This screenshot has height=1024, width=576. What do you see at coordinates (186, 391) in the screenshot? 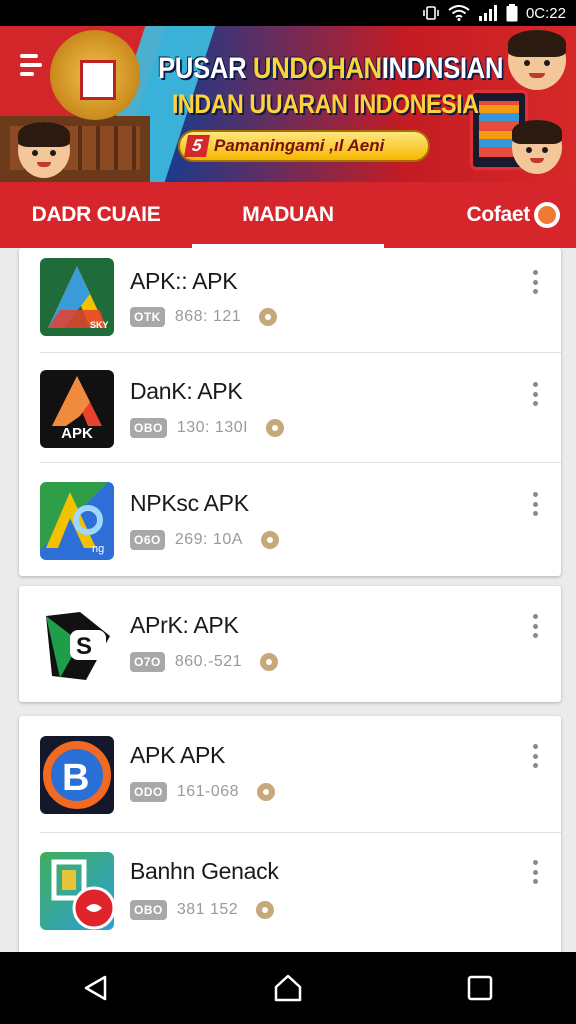
I see `app-name: DanK: APK` at bounding box center [186, 391].